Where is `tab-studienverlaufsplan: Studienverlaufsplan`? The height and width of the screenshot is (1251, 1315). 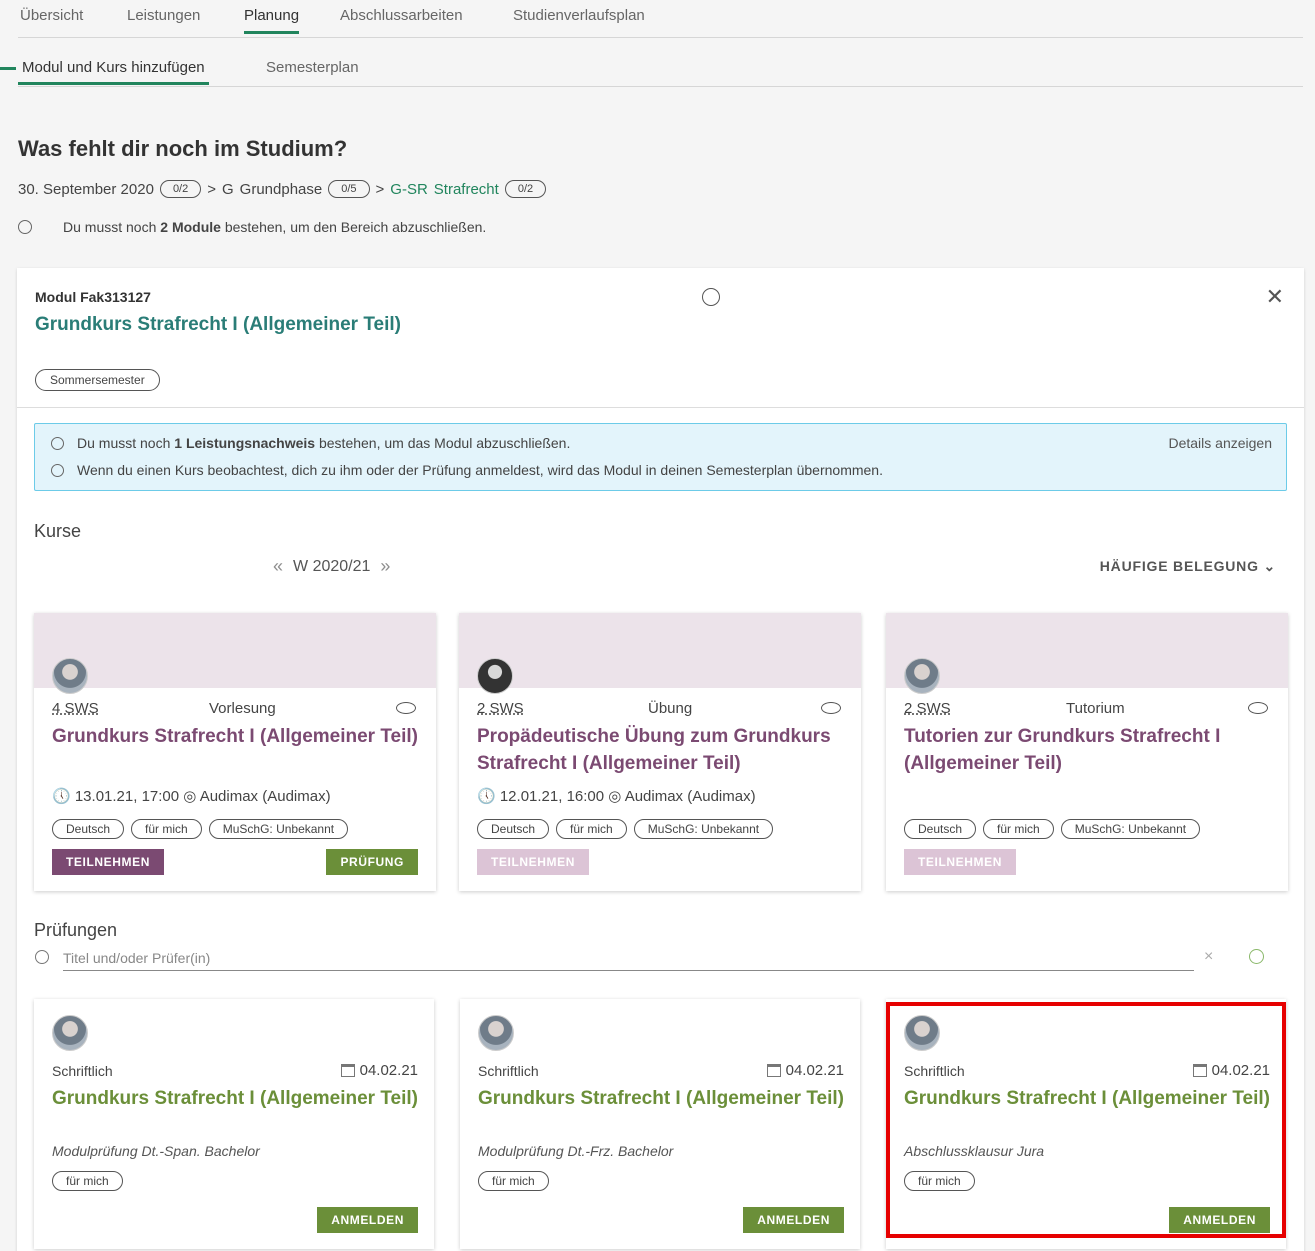
tab-studienverlaufsplan: Studienverlaufsplan is located at coordinates (579, 19).